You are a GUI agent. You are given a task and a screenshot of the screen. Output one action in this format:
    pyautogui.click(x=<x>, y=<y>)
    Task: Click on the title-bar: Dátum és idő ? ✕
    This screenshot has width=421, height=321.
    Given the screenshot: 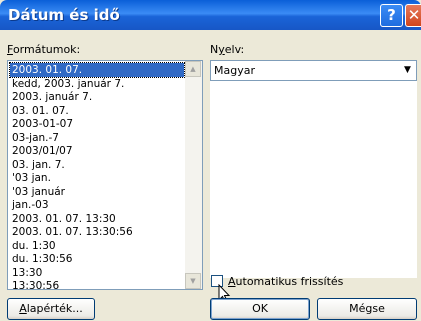 What is the action you would take?
    pyautogui.click(x=210, y=15)
    